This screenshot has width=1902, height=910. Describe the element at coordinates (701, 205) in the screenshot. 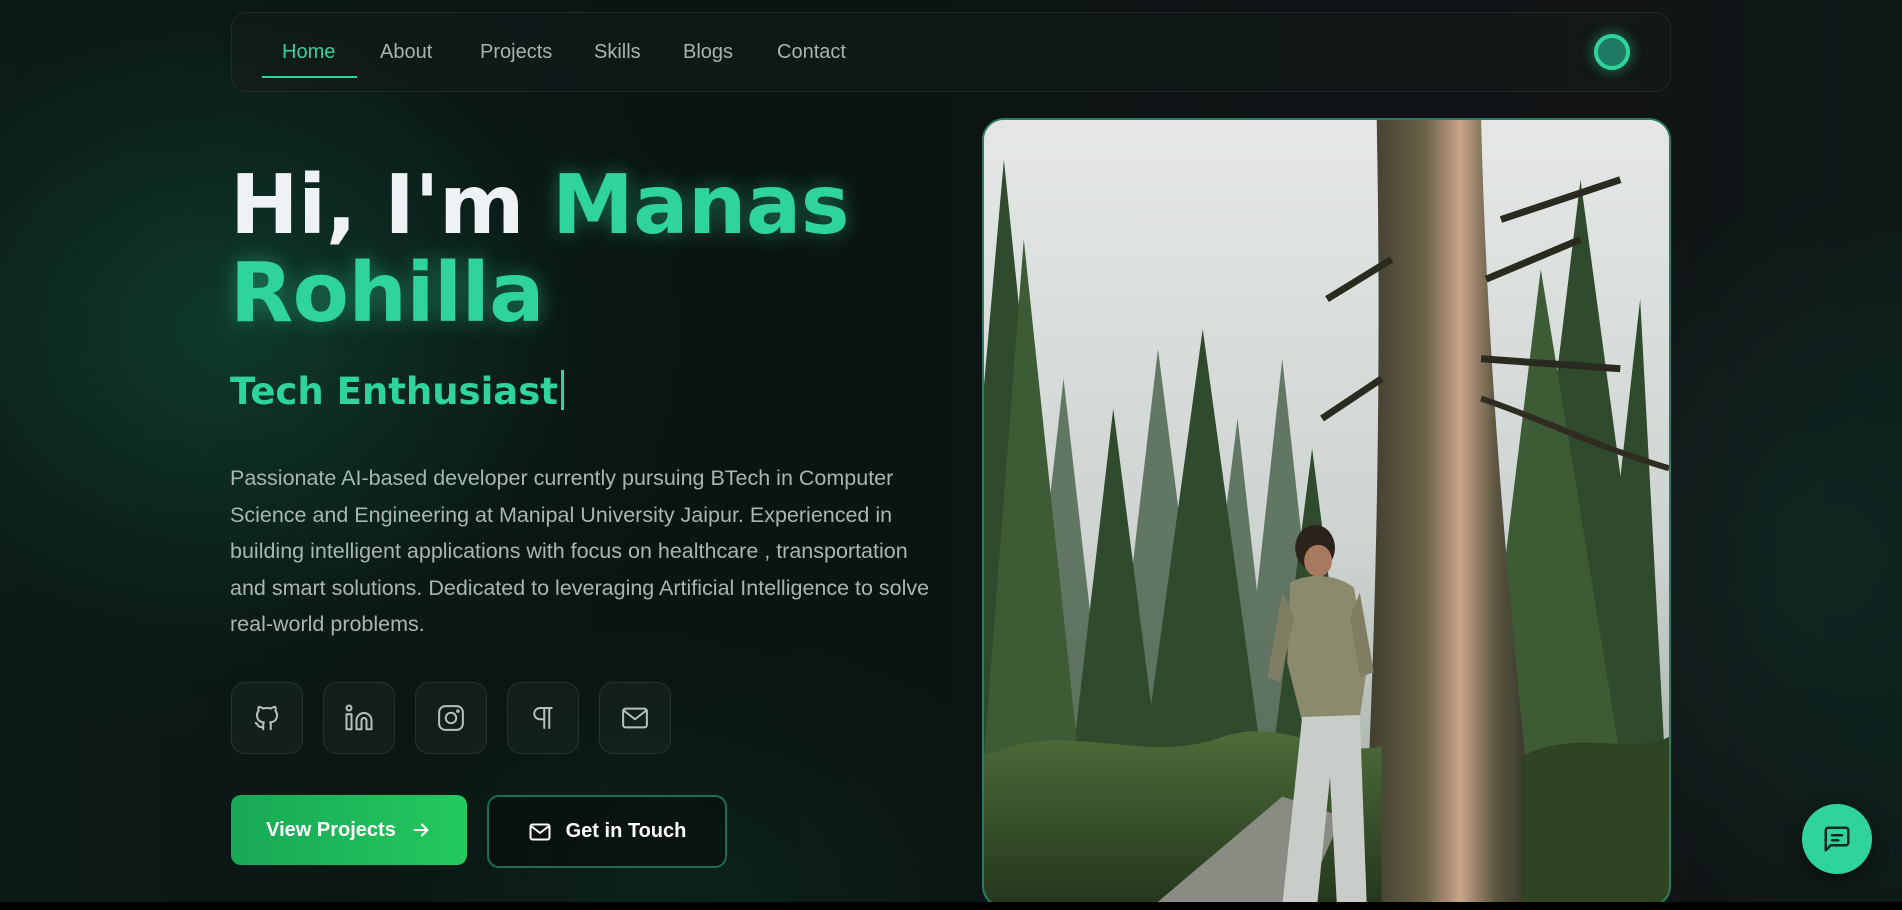

I see `hero-name-first: Manas` at that location.